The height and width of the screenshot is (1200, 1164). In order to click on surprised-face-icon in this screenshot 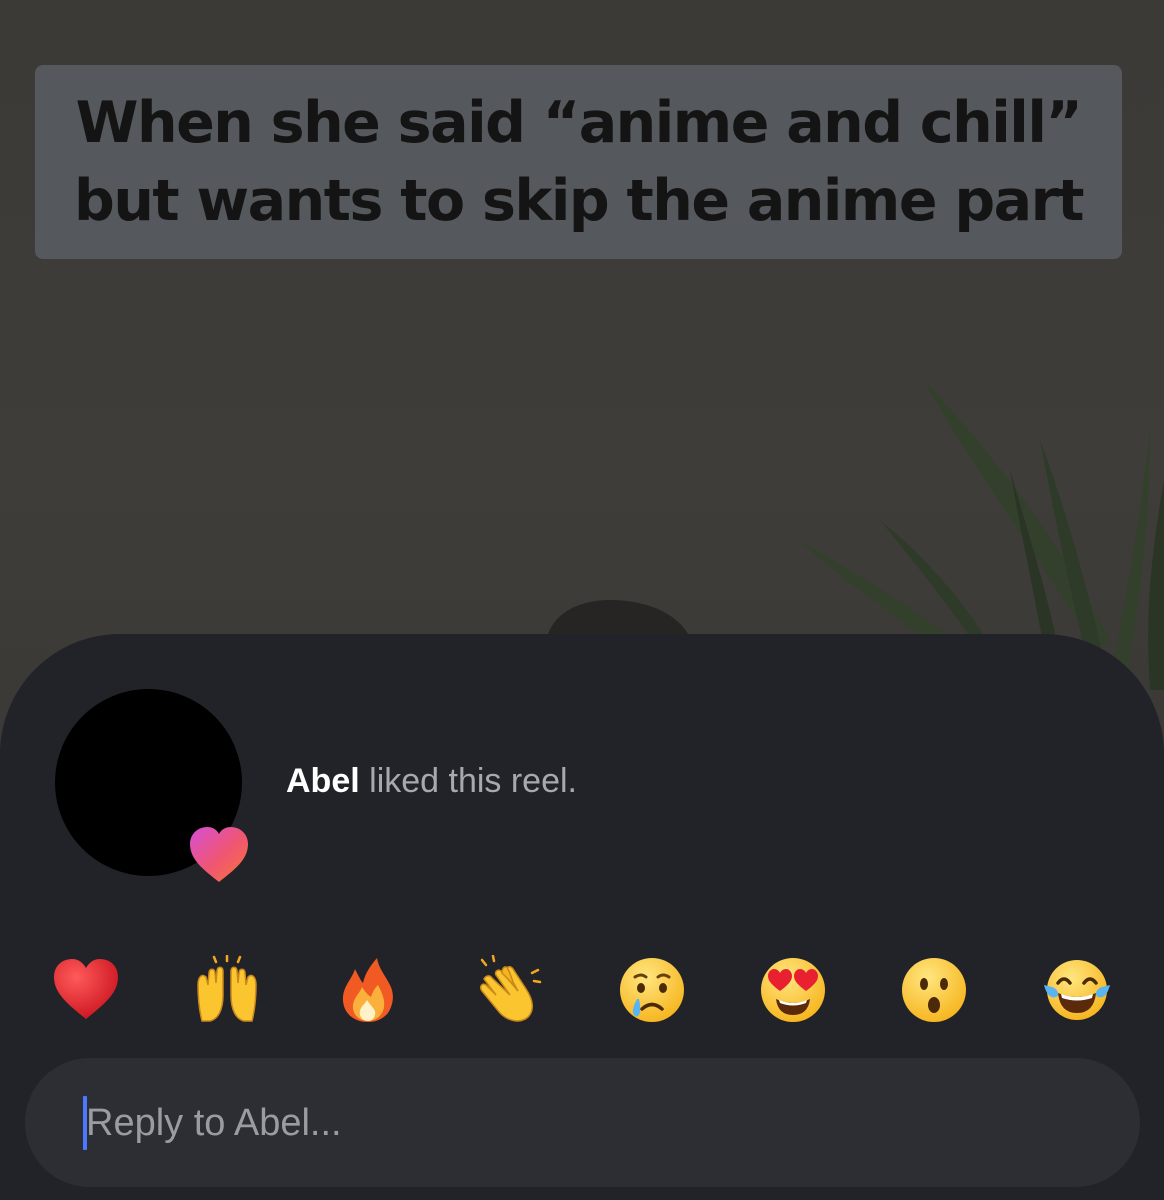, I will do `click(934, 990)`.